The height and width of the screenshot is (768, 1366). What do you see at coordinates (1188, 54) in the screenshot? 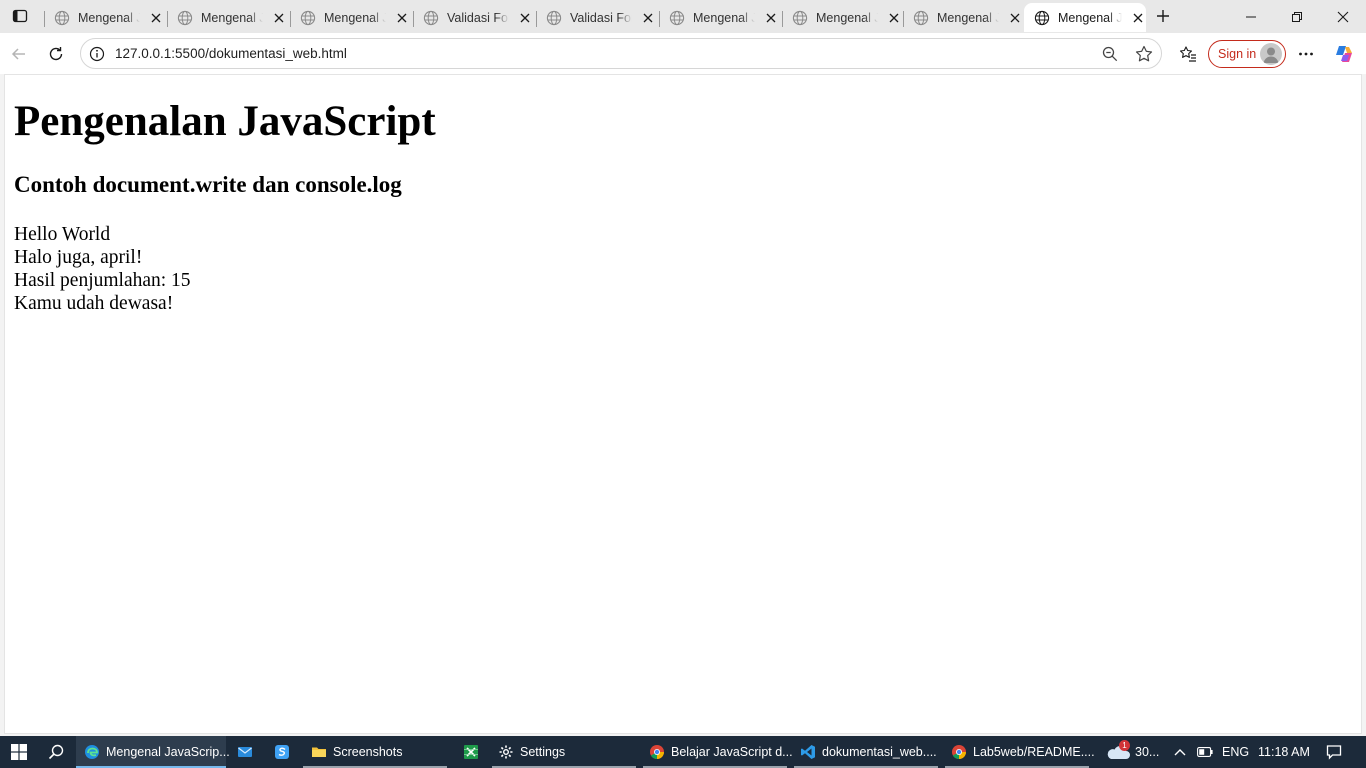
I see `favorites-icon` at bounding box center [1188, 54].